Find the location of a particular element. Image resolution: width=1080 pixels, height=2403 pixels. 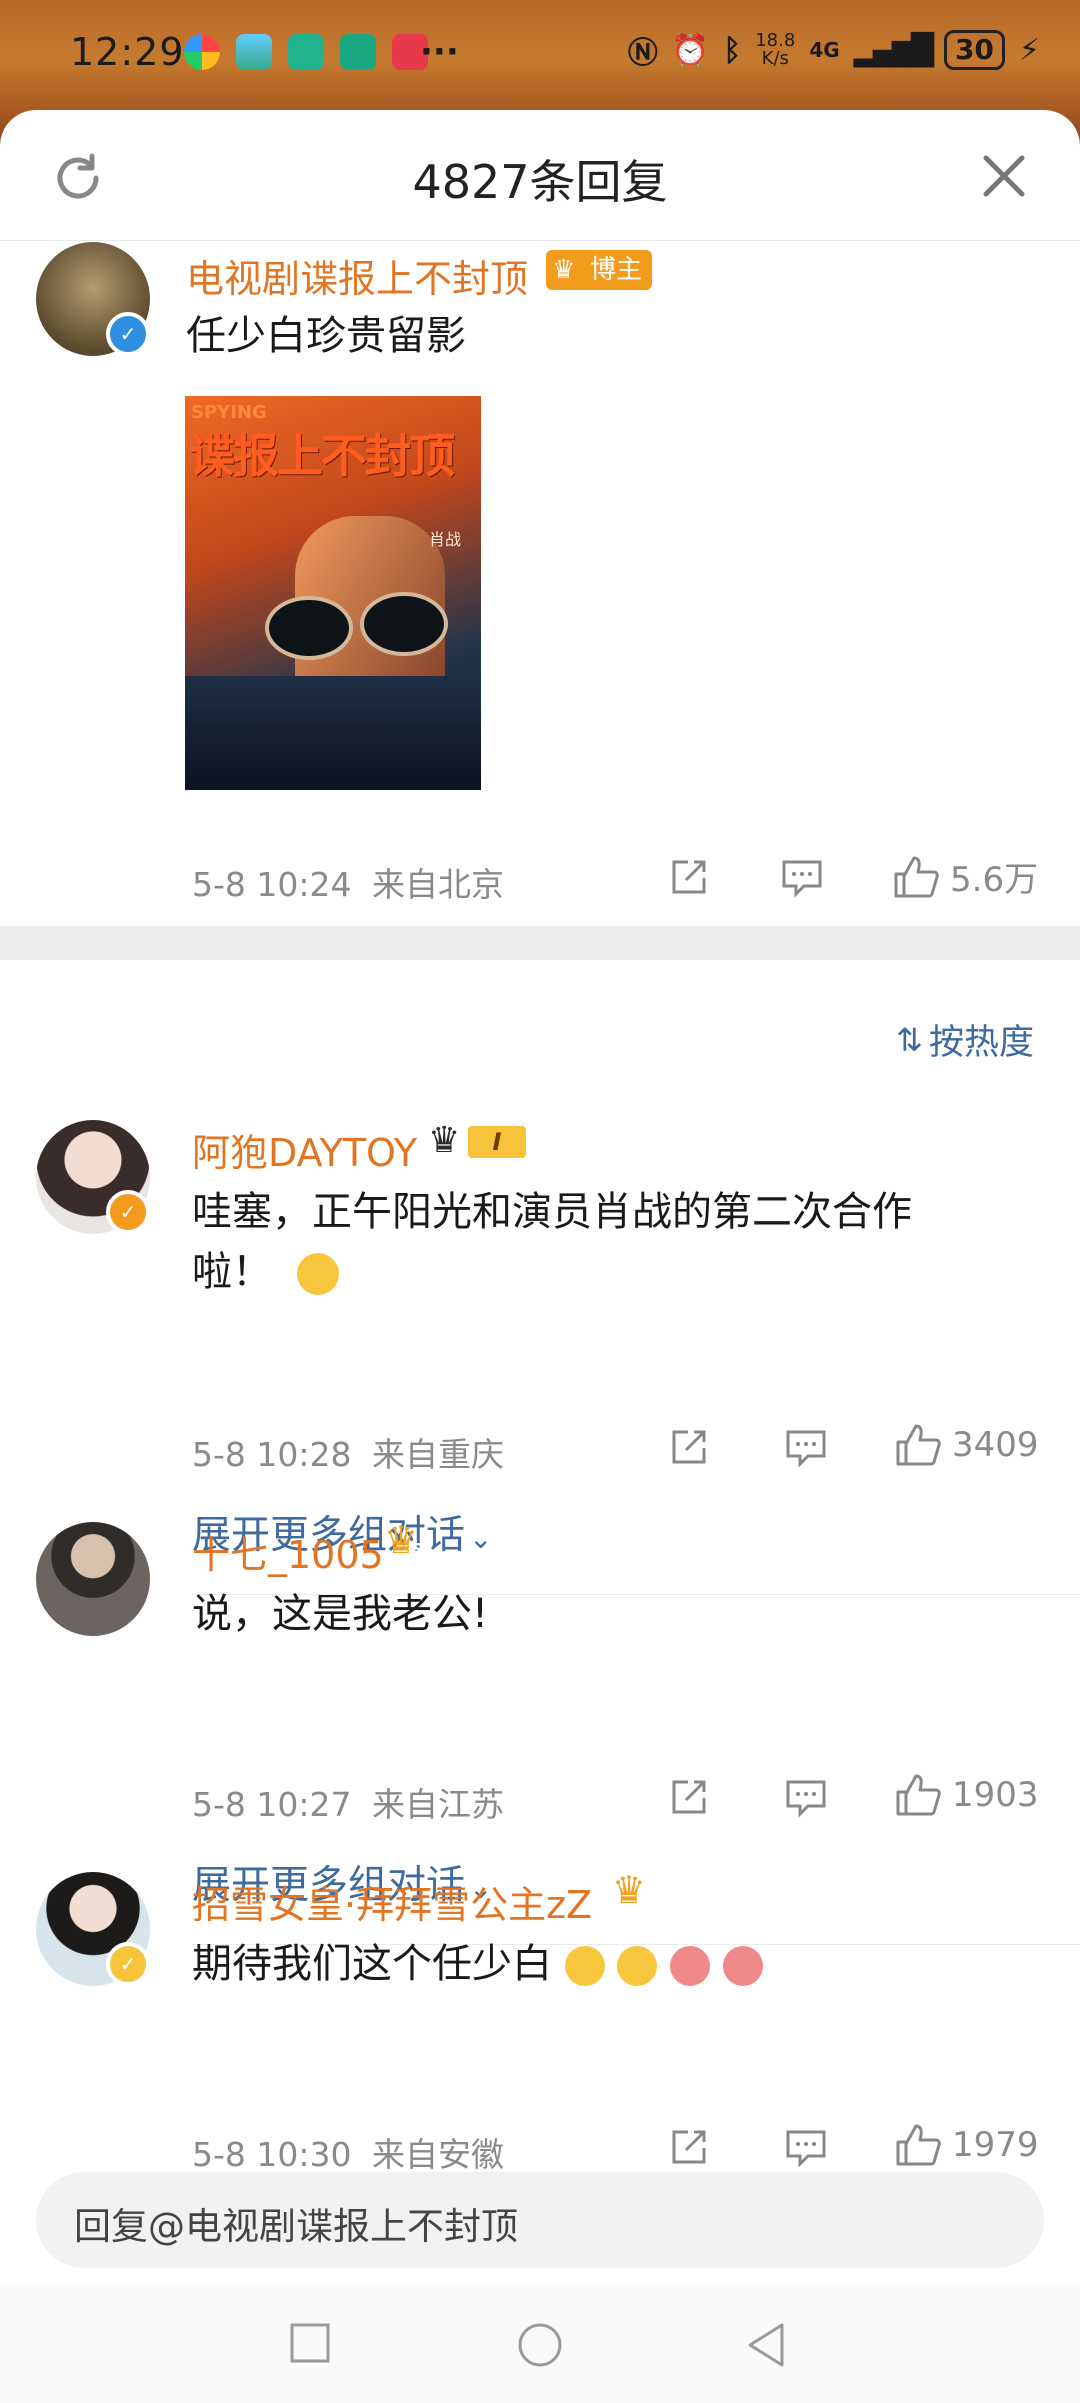

status-time: 12:29 is located at coordinates (127, 52).